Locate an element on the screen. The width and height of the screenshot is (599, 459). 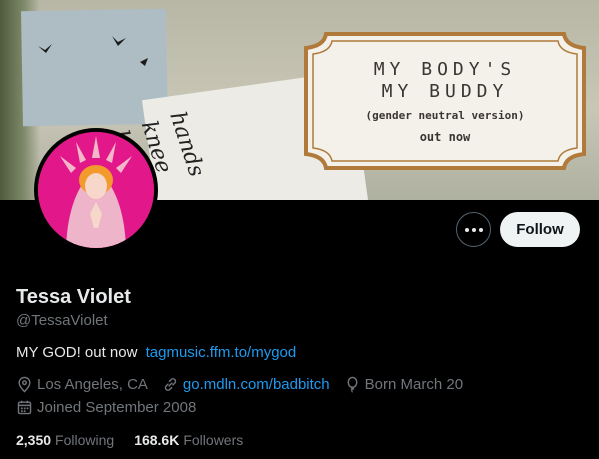
follow-button: Follow is located at coordinates (540, 229).